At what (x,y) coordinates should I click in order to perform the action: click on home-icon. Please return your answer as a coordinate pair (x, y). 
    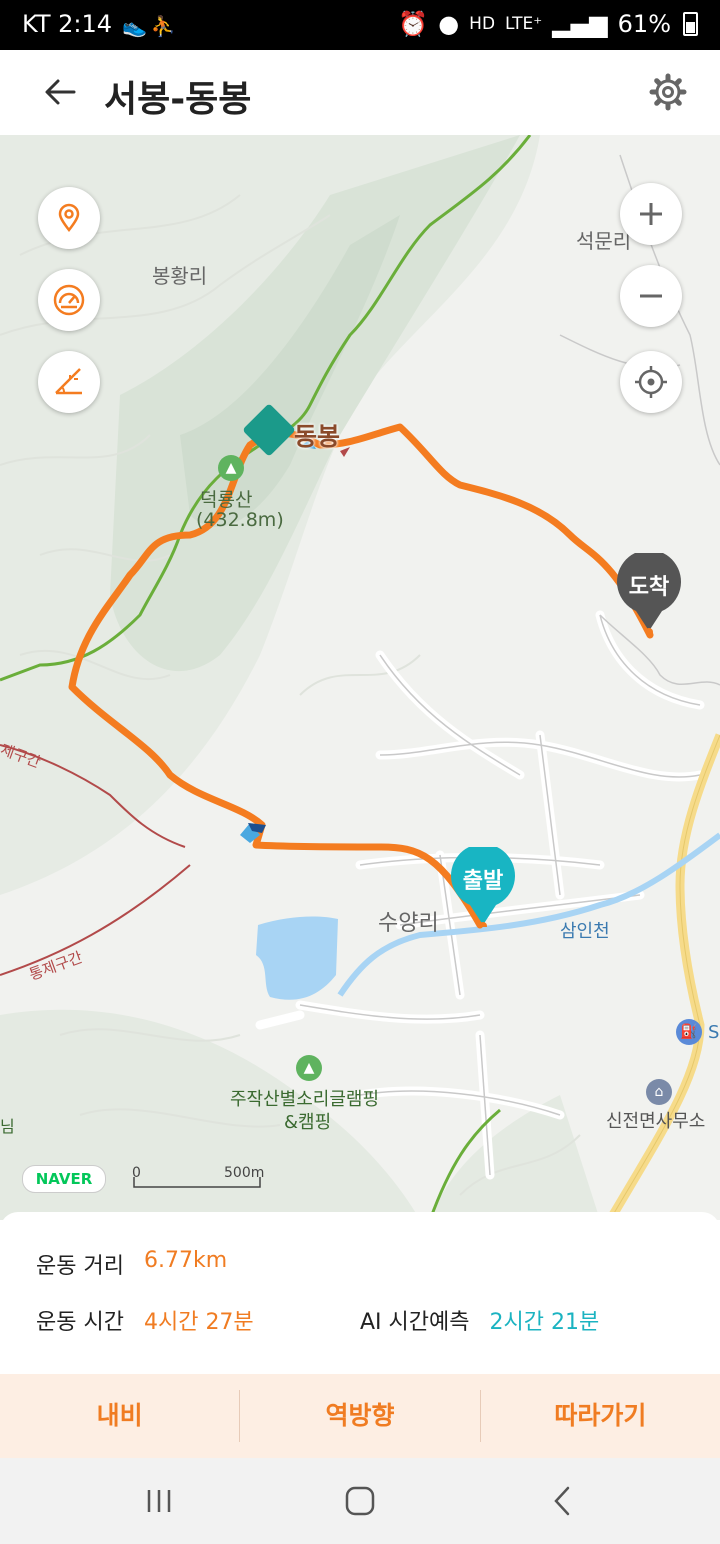
    Looking at the image, I should click on (360, 1501).